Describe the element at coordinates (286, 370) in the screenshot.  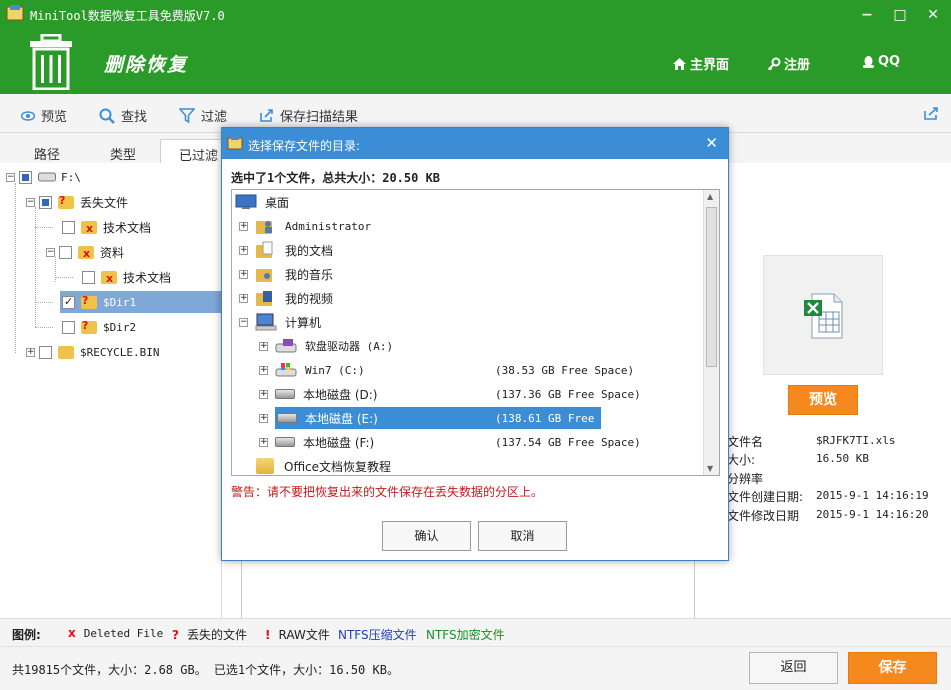
I see `windows-drive-icon` at that location.